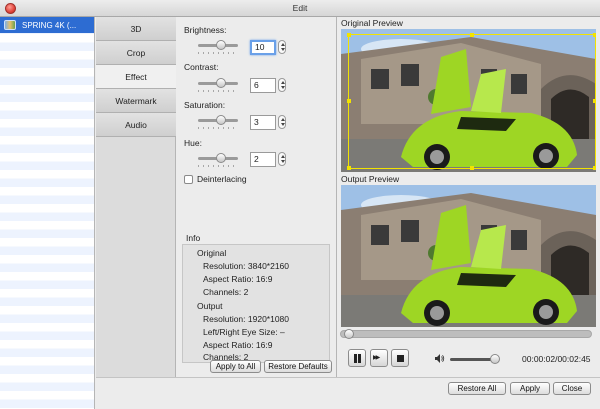 Image resolution: width=600 pixels, height=409 pixels. I want to click on output-preview, so click(468, 256).